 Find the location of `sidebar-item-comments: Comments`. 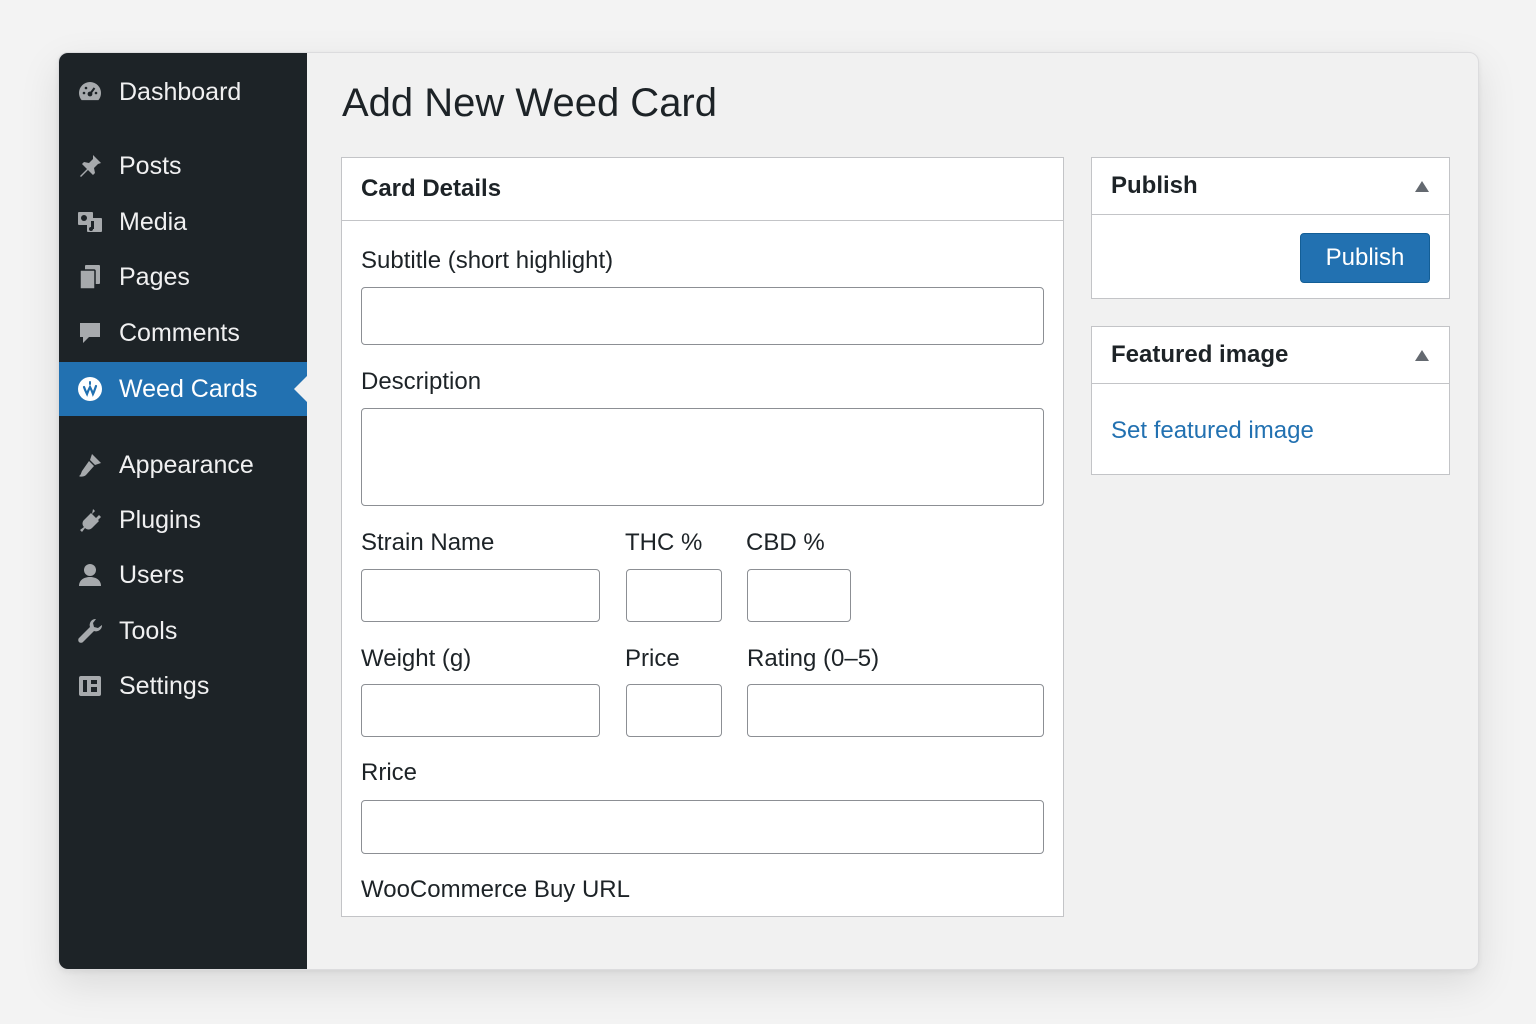

sidebar-item-comments: Comments is located at coordinates (183, 333).